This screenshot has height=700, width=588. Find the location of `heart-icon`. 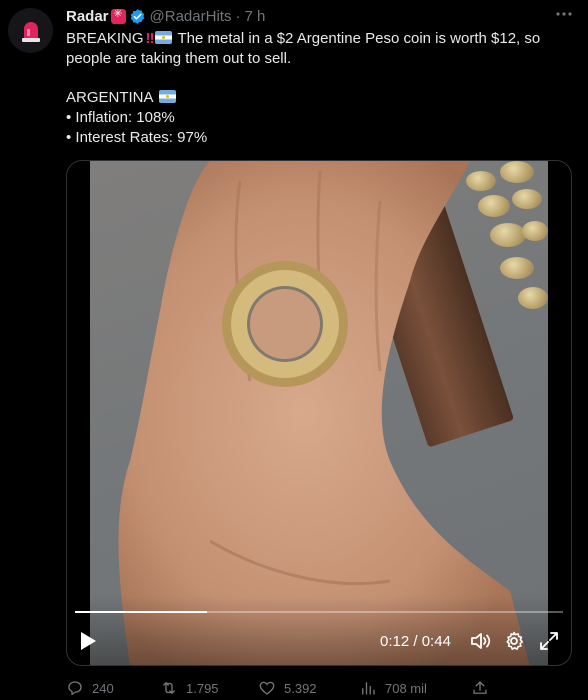

heart-icon is located at coordinates (267, 688).